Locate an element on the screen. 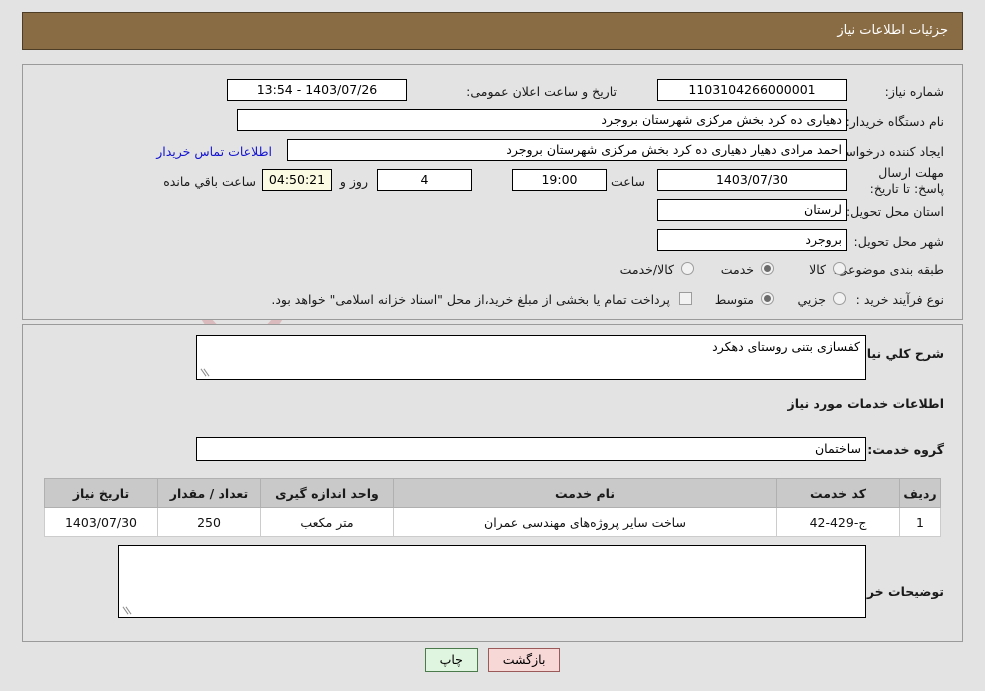  radio-category-khedmat is located at coordinates (767, 268).